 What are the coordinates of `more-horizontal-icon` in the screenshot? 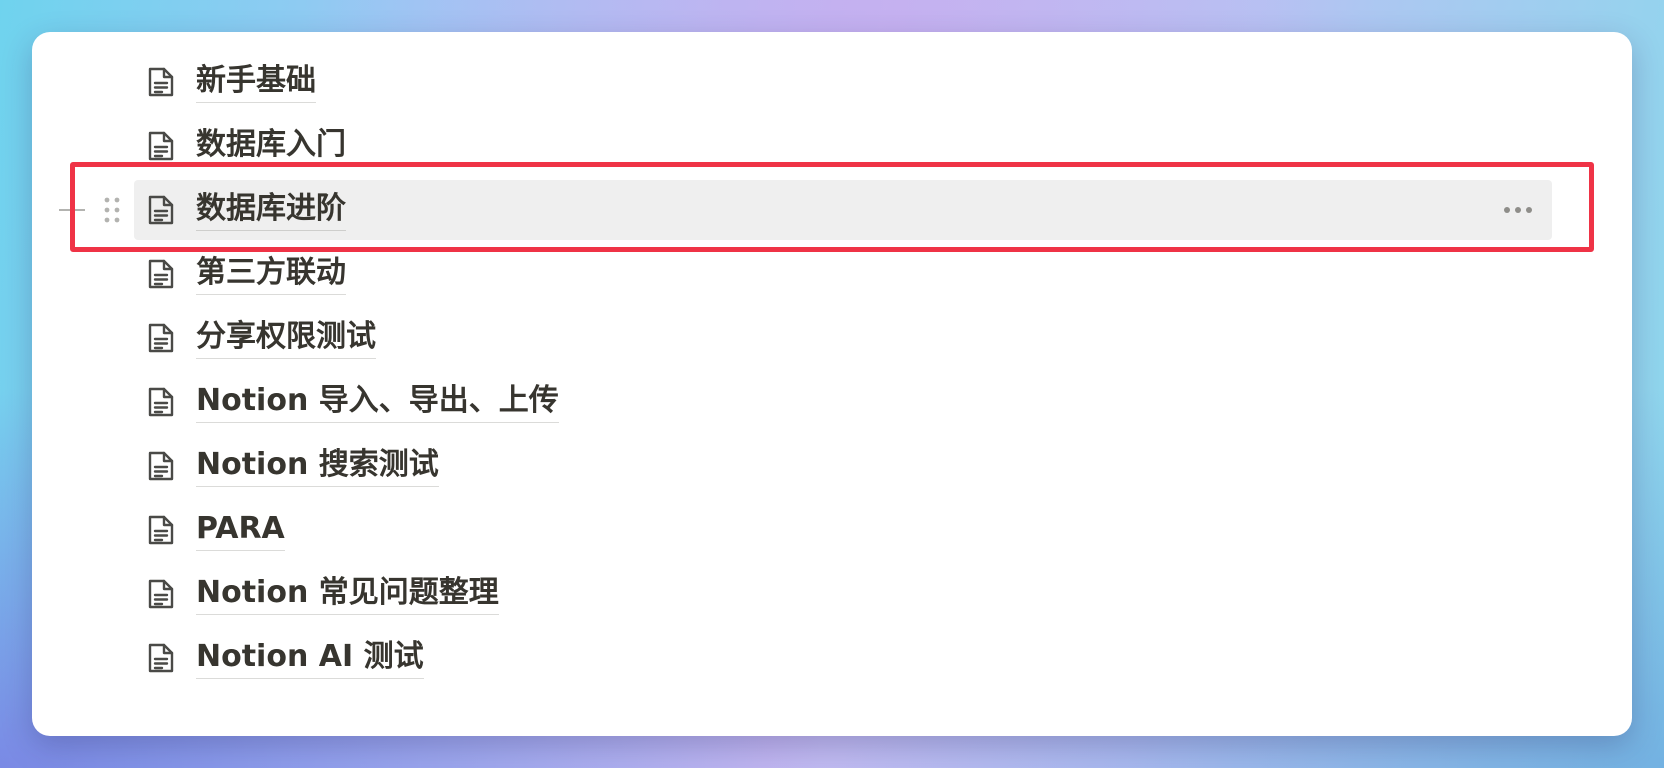 It's located at (1518, 210).